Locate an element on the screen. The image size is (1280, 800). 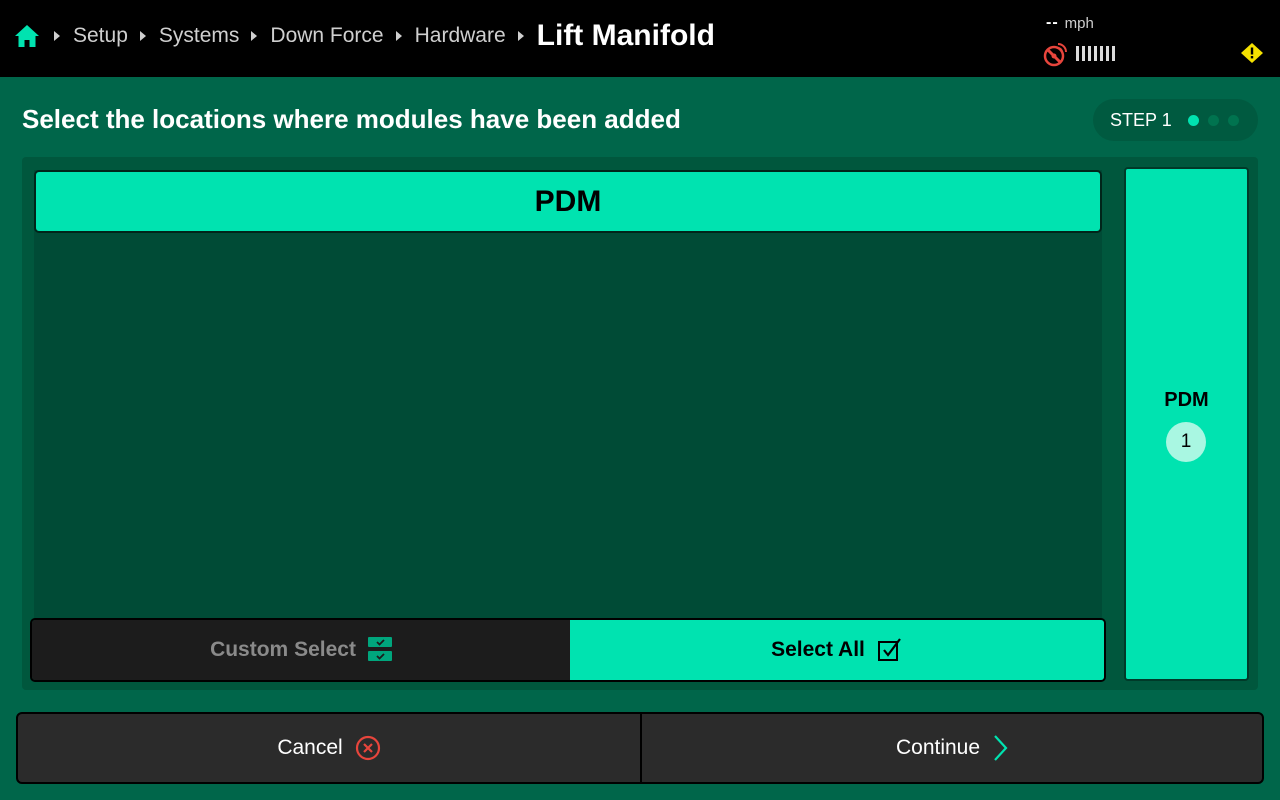
speed-value: -- is located at coordinates (1052, 22).